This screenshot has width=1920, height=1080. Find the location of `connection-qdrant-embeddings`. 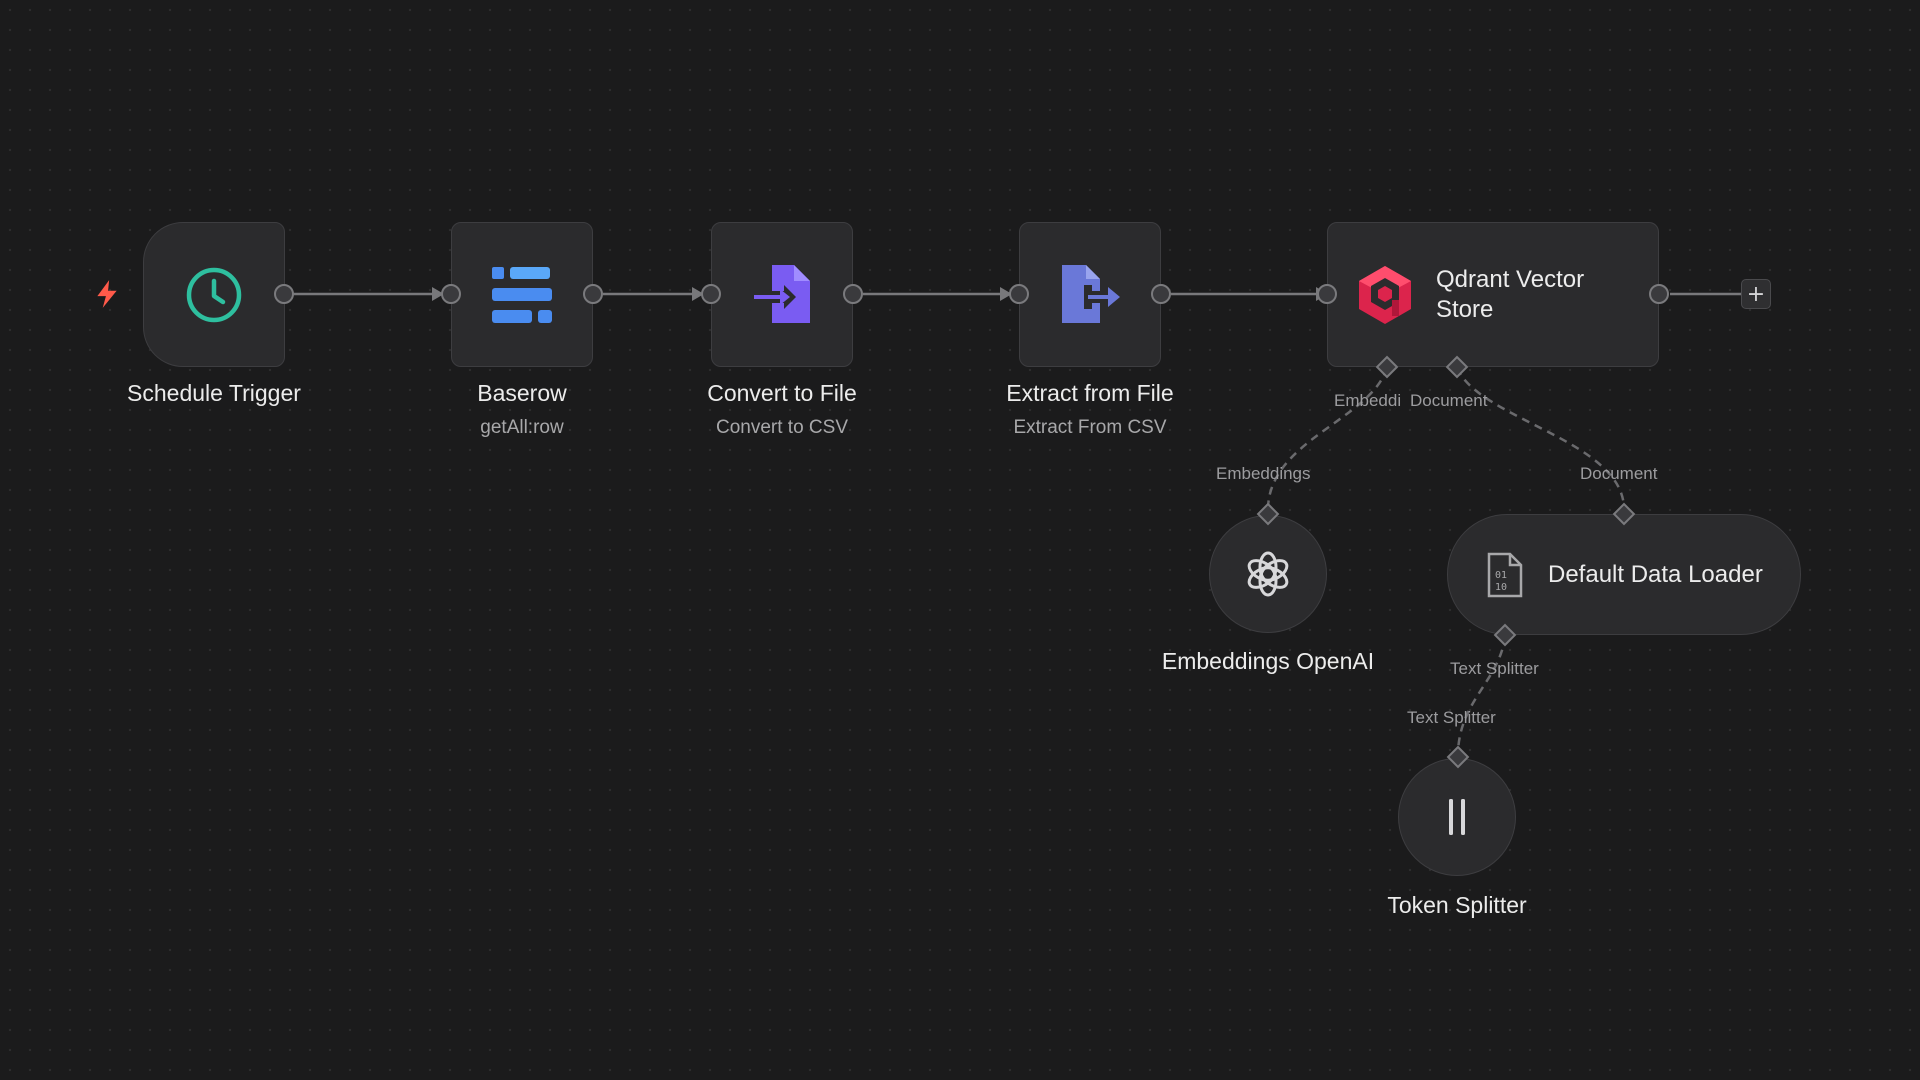

connection-qdrant-embeddings is located at coordinates (1327, 438).